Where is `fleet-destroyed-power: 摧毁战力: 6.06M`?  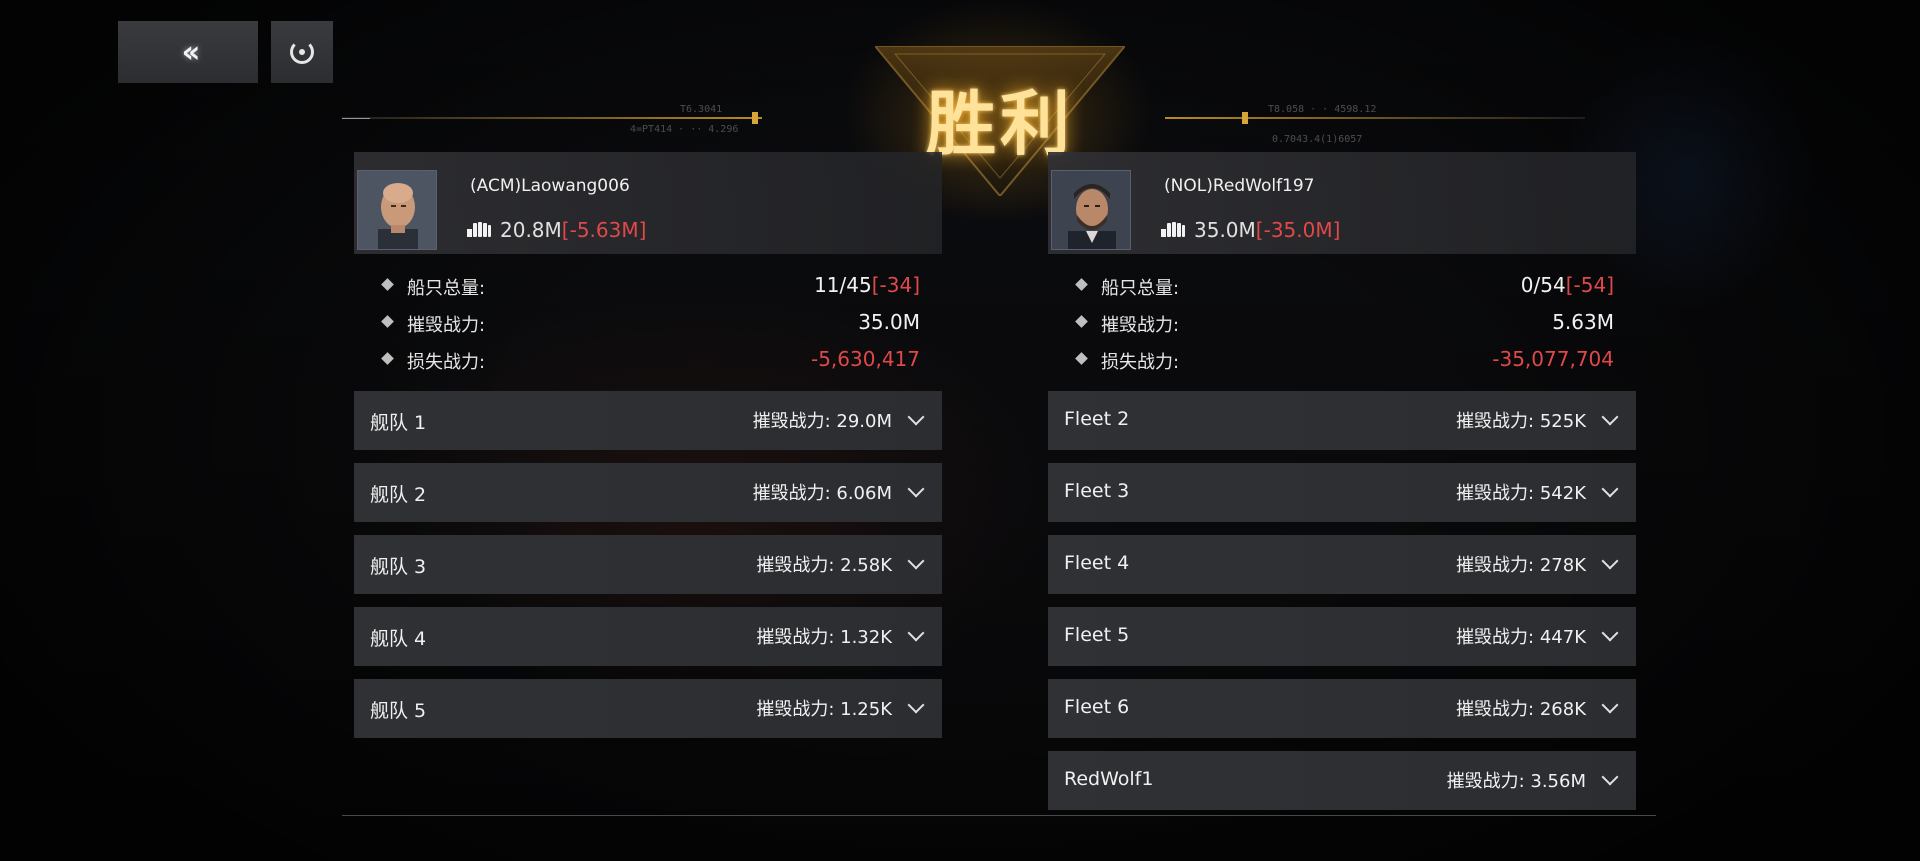
fleet-destroyed-power: 摧毁战力: 6.06M is located at coordinates (822, 493).